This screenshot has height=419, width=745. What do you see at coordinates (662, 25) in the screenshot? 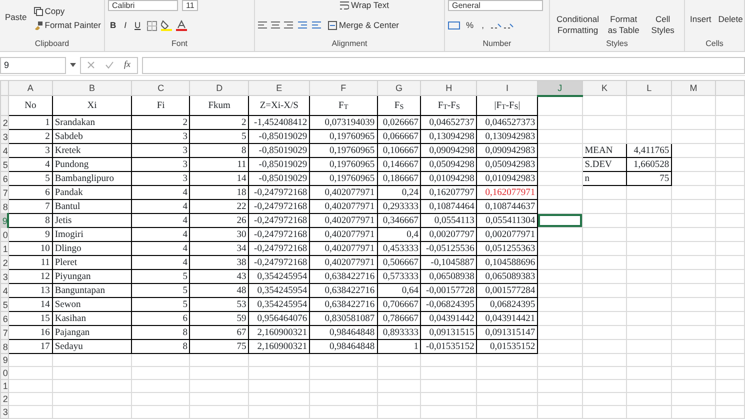
I see `cell-styles-button: Cell Styles` at bounding box center [662, 25].